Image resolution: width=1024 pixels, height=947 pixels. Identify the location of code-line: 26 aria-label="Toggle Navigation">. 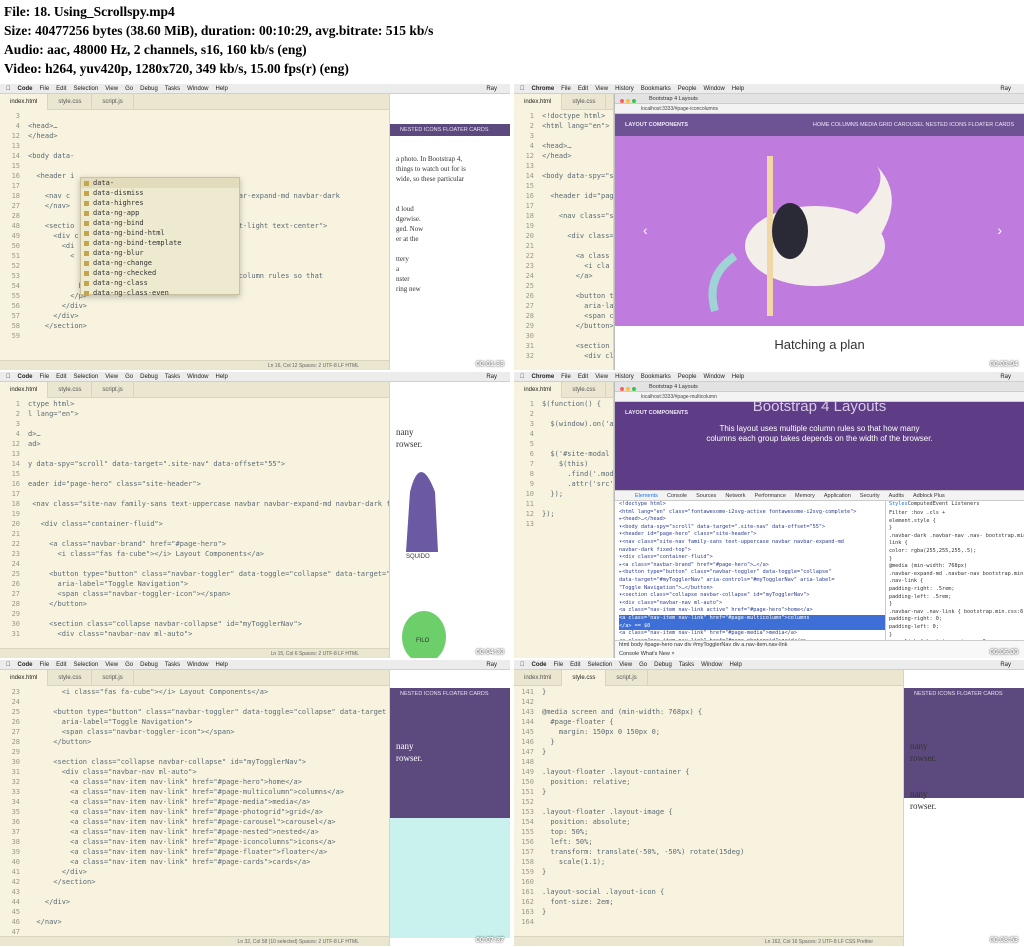
(194, 722).